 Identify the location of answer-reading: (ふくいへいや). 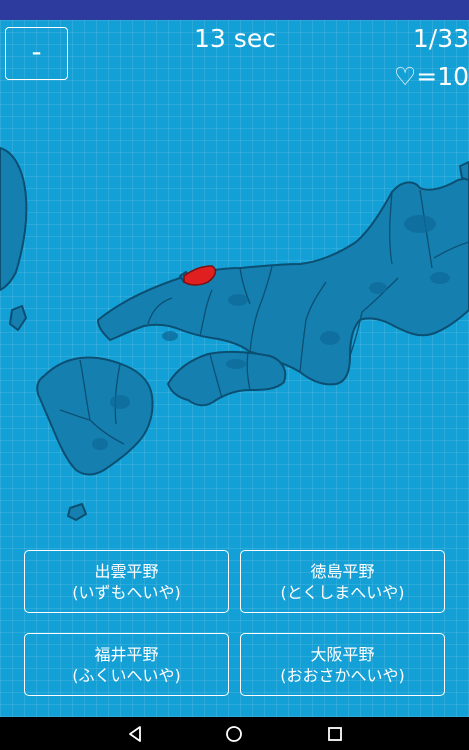
(126, 675).